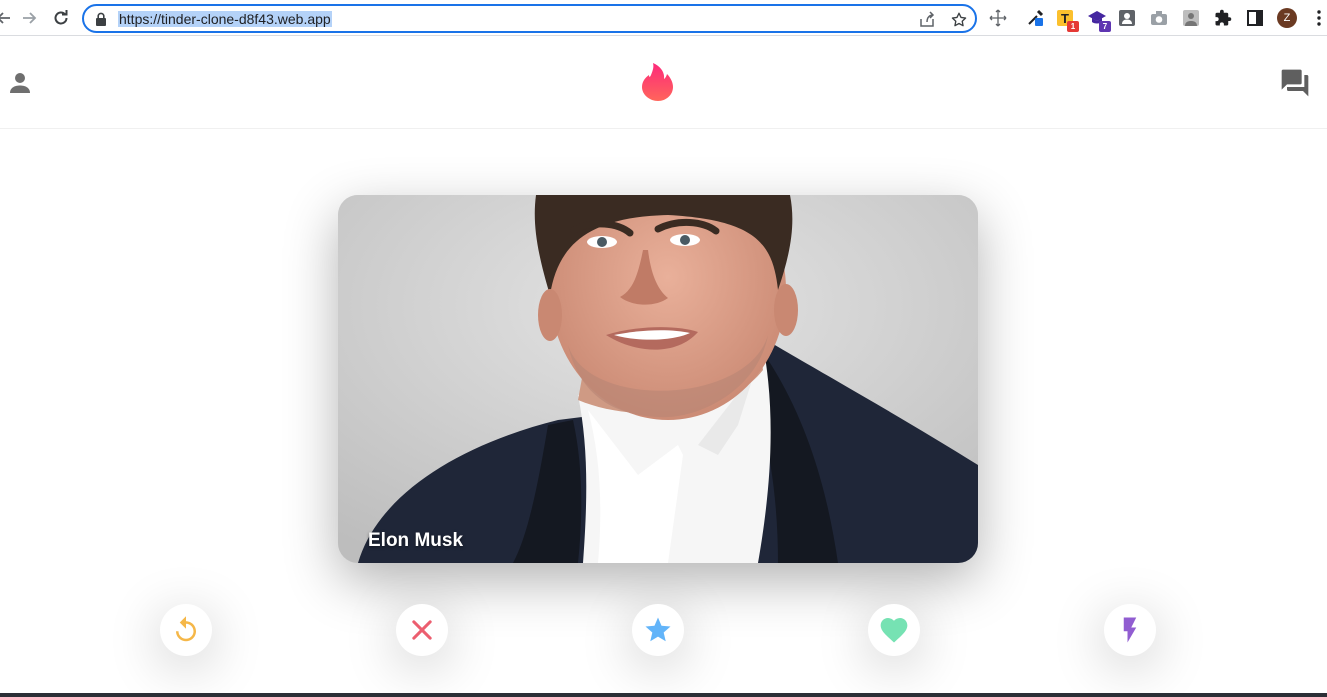 The image size is (1327, 697). I want to click on profile-initial: Z, so click(1287, 18).